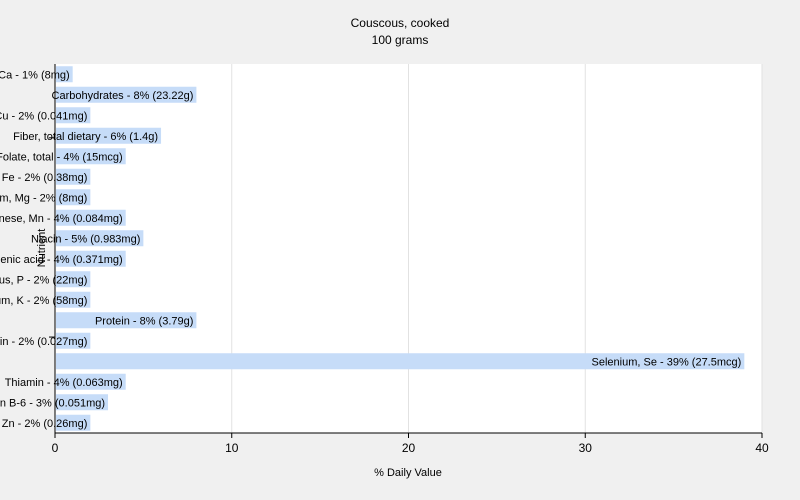  What do you see at coordinates (43, 342) in the screenshot?
I see `bar-label: Riboflavin - 2% (0.027mg)` at bounding box center [43, 342].